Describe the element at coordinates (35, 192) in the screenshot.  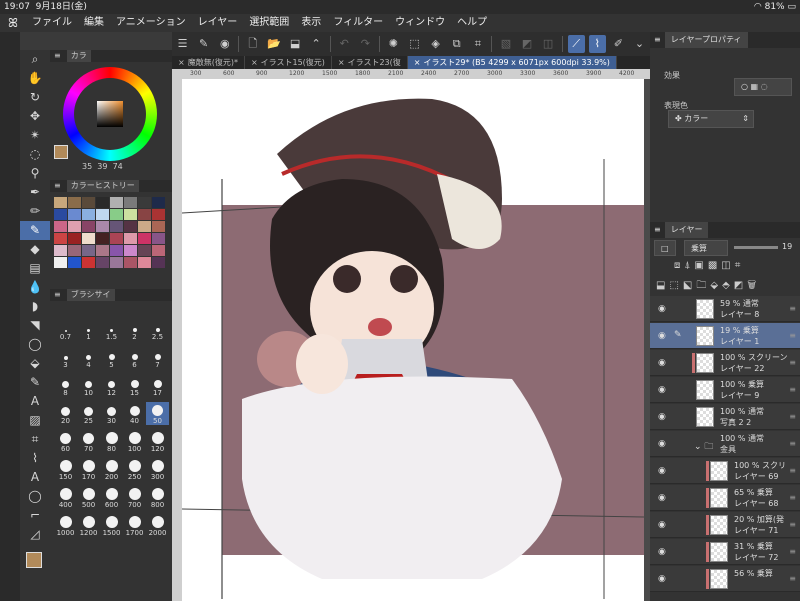
I see `pen-icon: ✒` at that location.